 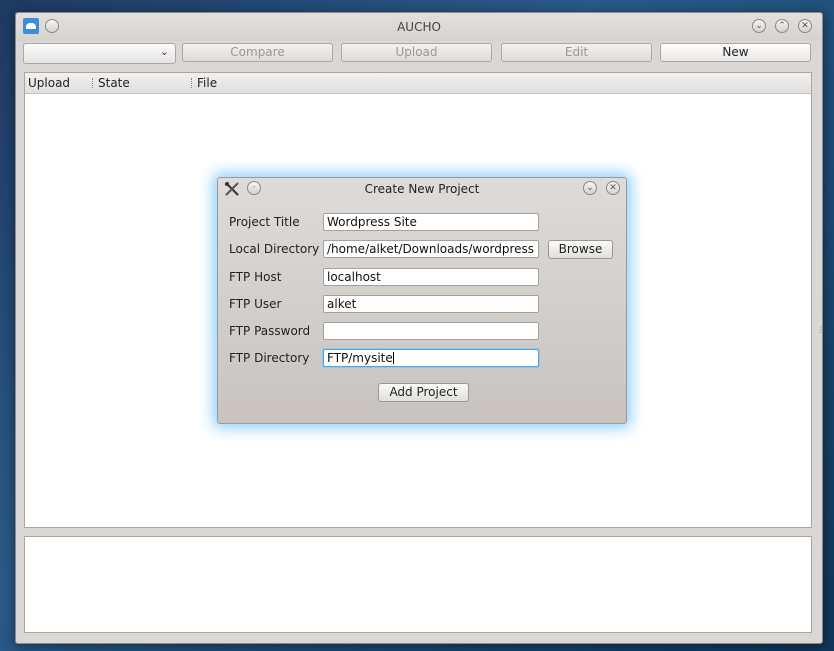 What do you see at coordinates (422, 189) in the screenshot?
I see `dialog-title: Create New Project` at bounding box center [422, 189].